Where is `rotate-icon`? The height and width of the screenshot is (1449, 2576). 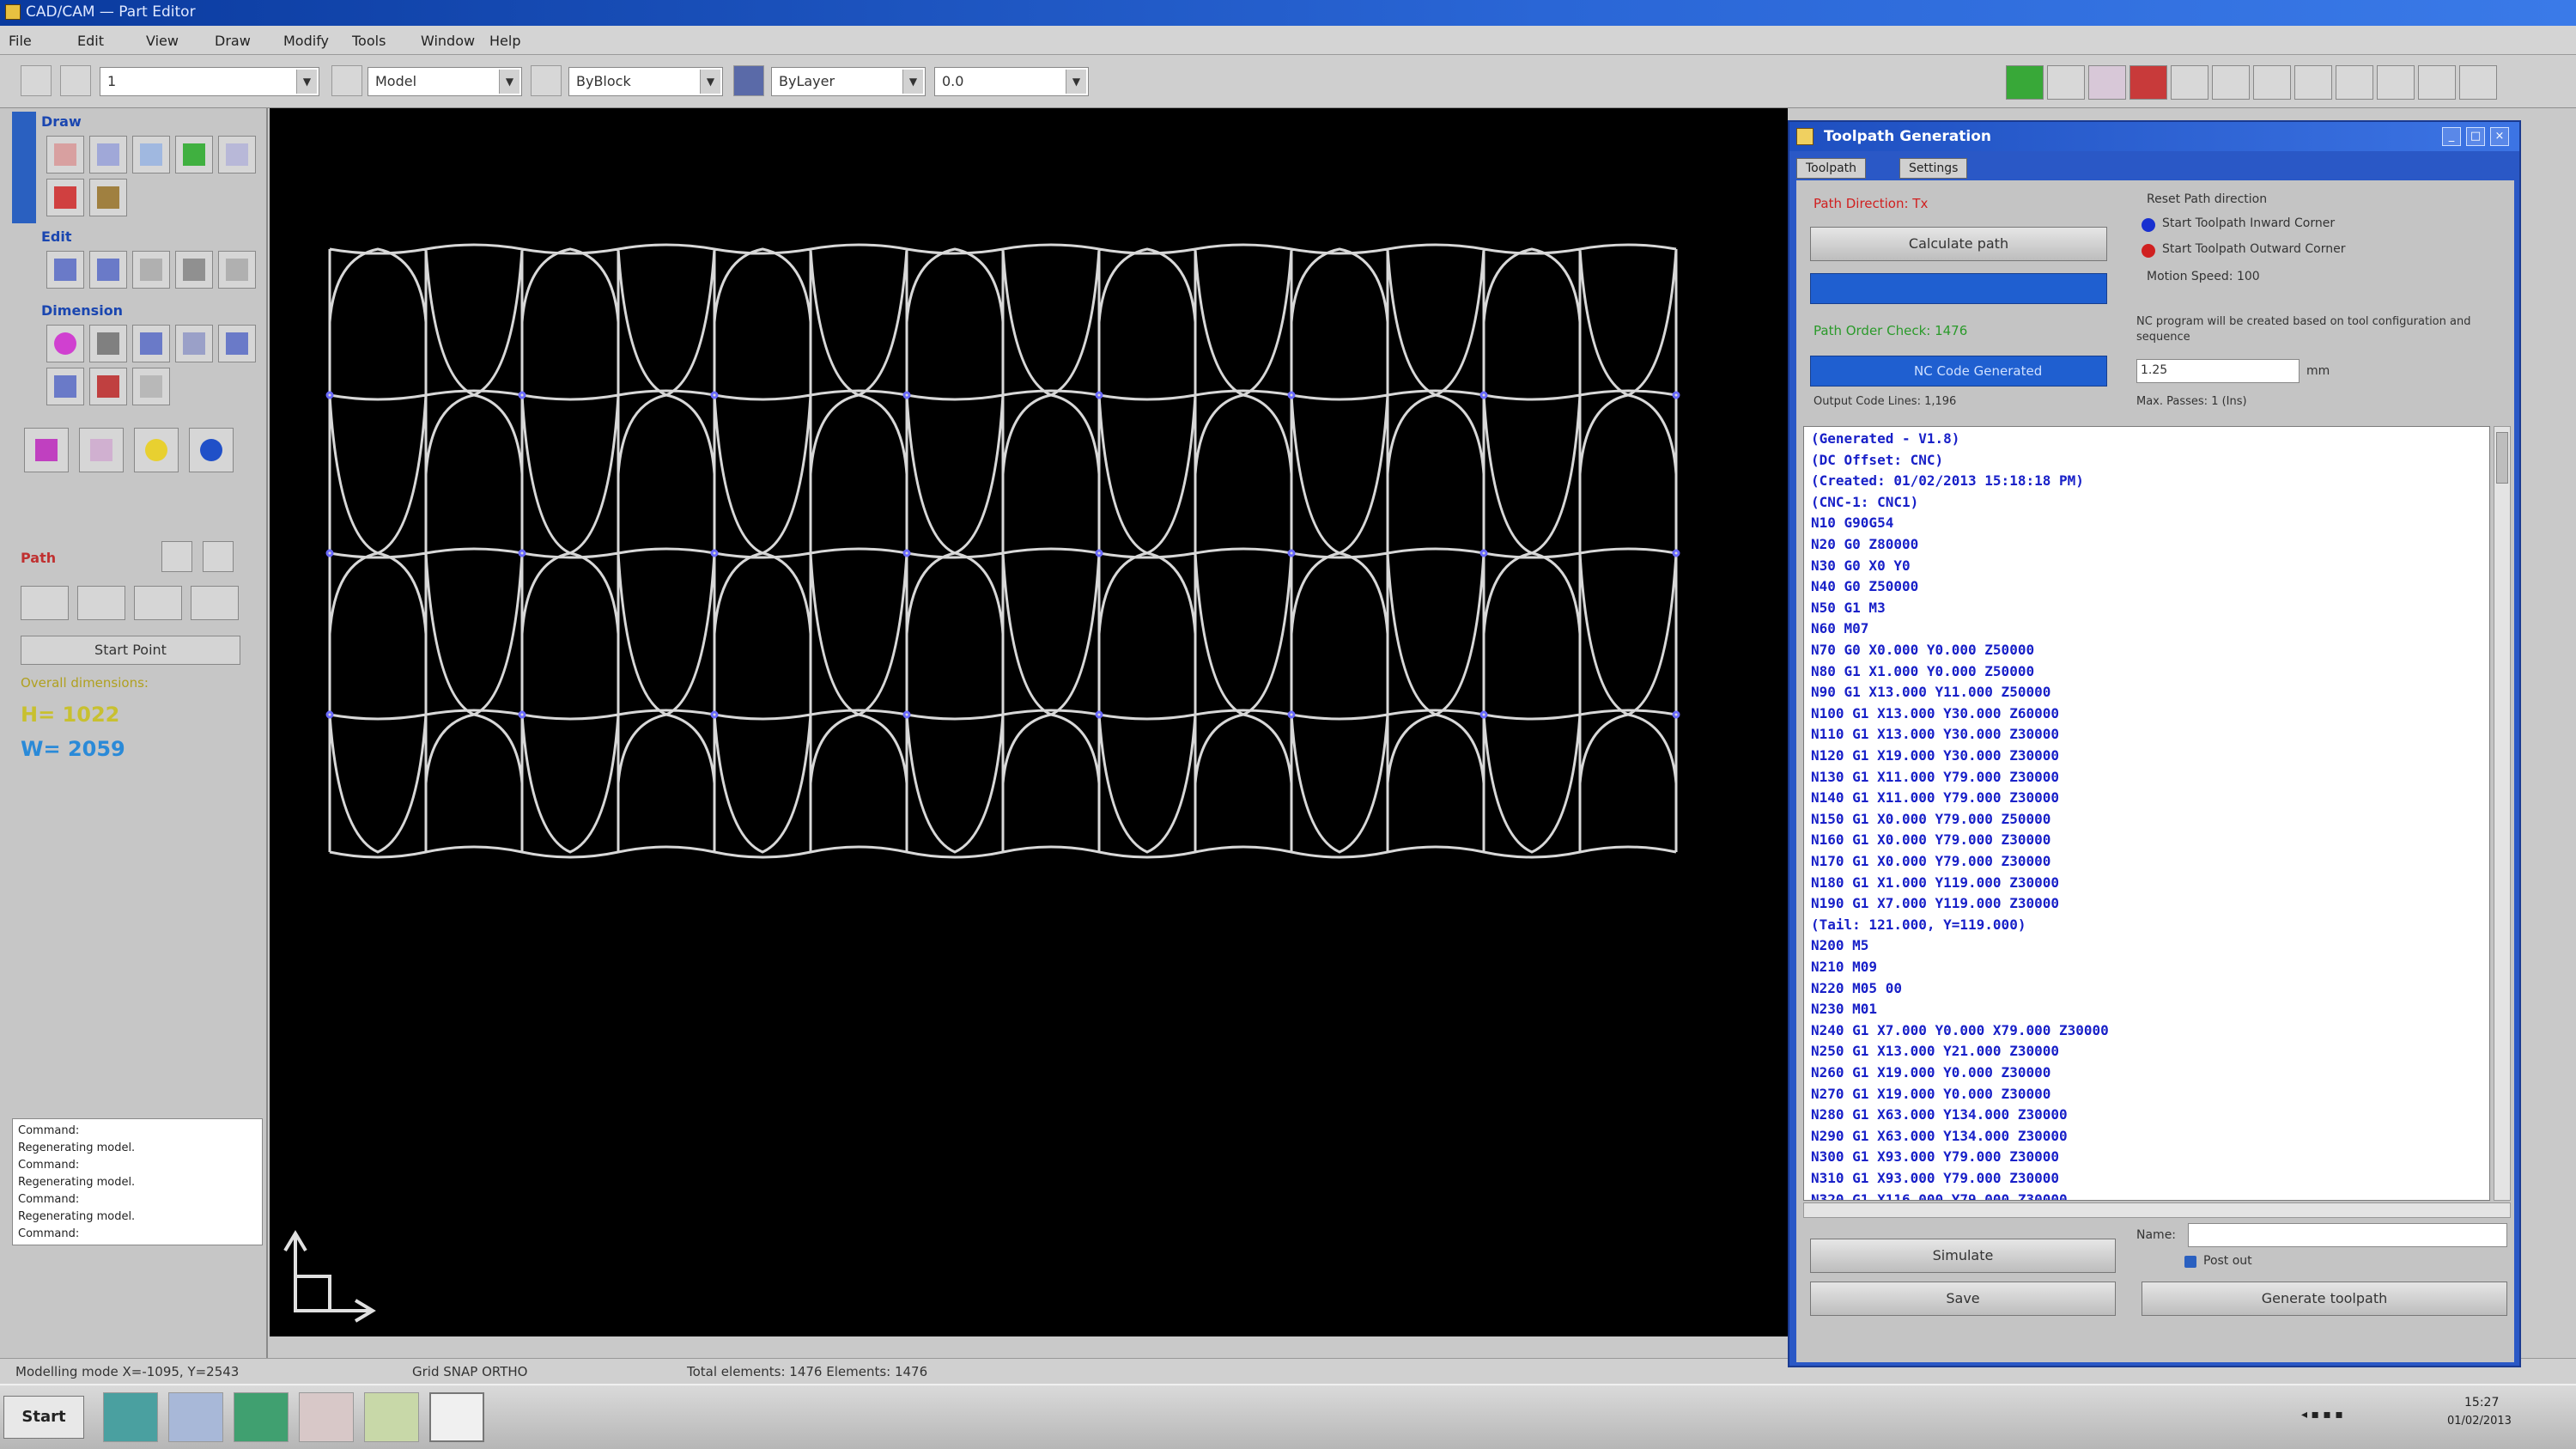
rotate-icon is located at coordinates (194, 270).